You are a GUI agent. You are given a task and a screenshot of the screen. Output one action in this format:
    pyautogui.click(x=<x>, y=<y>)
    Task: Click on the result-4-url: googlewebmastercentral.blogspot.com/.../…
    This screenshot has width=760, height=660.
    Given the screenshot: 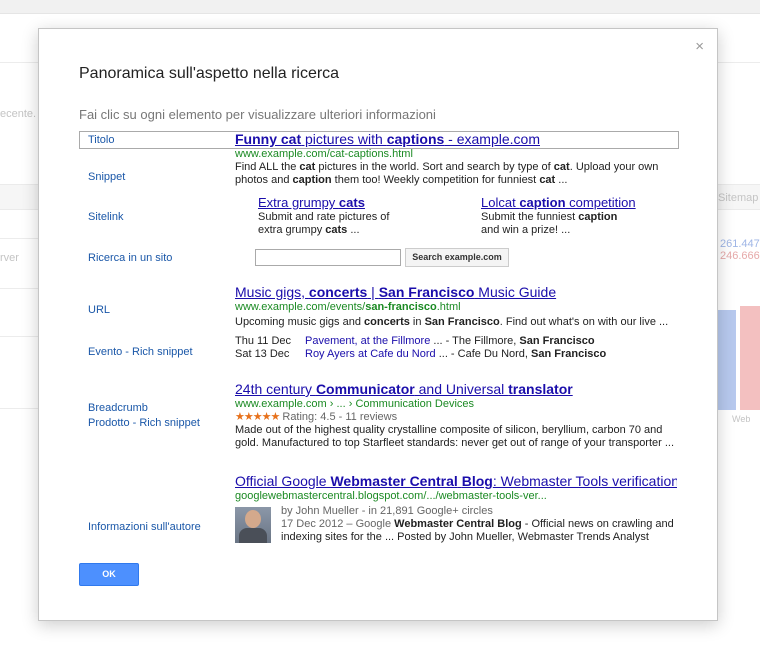 What is the action you would take?
    pyautogui.click(x=391, y=496)
    